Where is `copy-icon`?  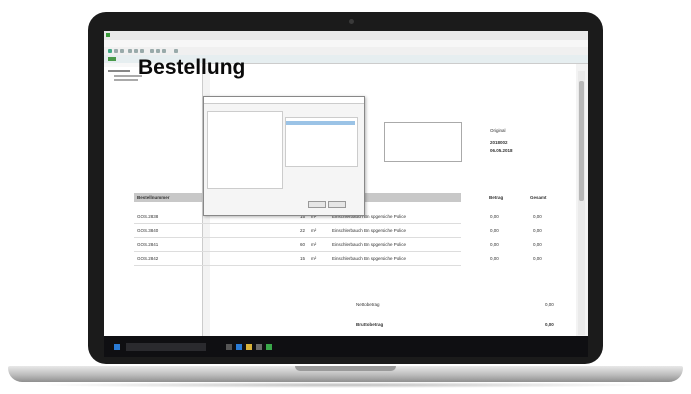
copy-icon is located at coordinates (158, 51).